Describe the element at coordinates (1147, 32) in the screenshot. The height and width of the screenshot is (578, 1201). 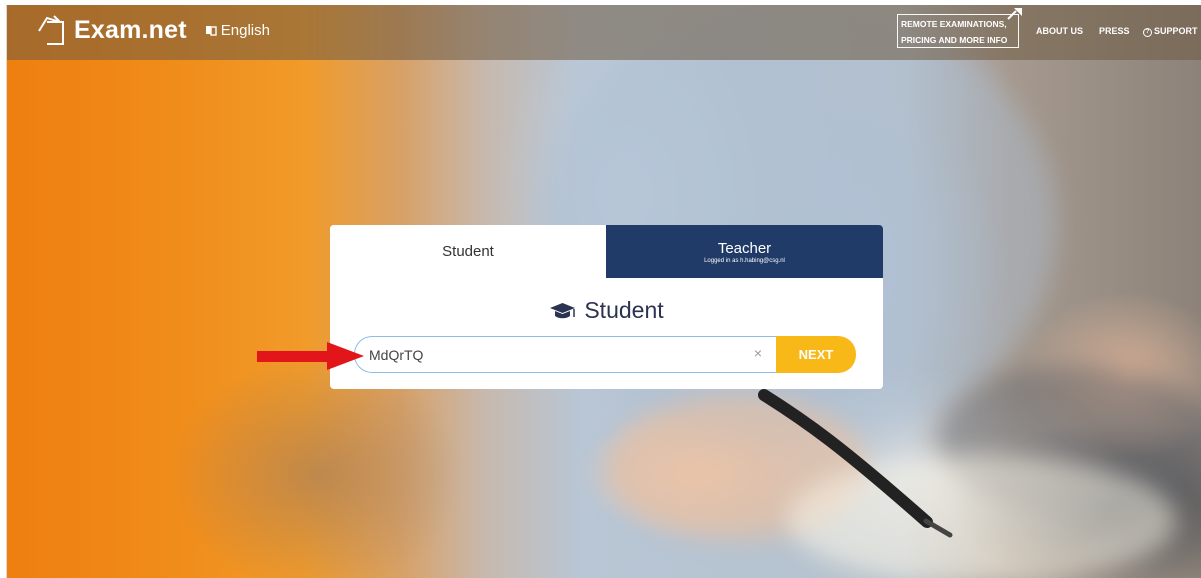
I see `question-circle-icon: ?` at that location.